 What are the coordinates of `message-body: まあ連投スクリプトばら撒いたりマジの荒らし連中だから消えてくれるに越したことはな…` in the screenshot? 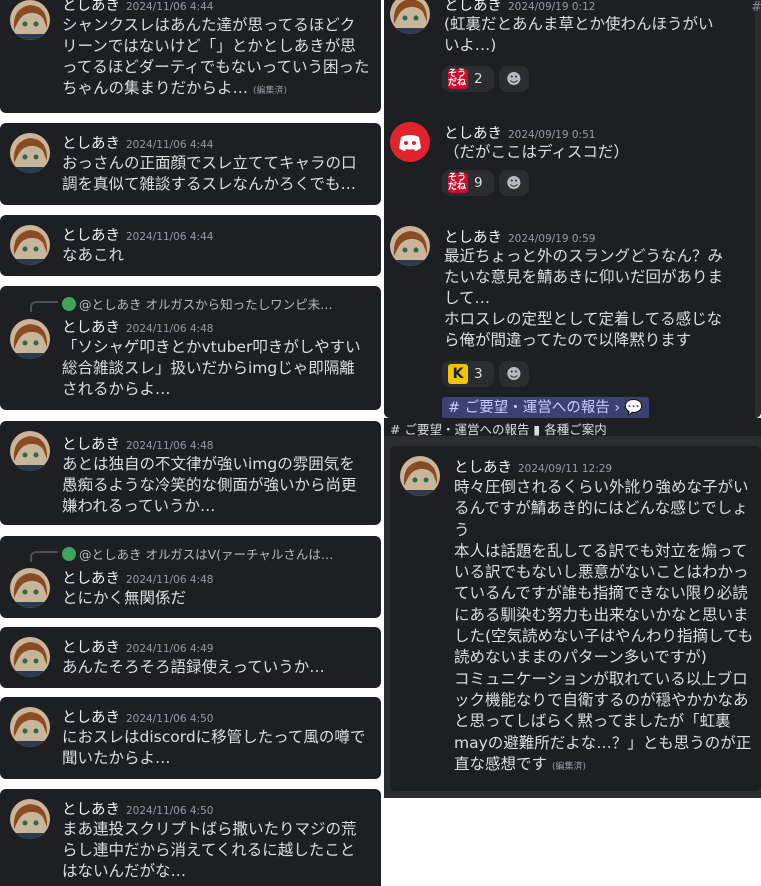 It's located at (209, 850).